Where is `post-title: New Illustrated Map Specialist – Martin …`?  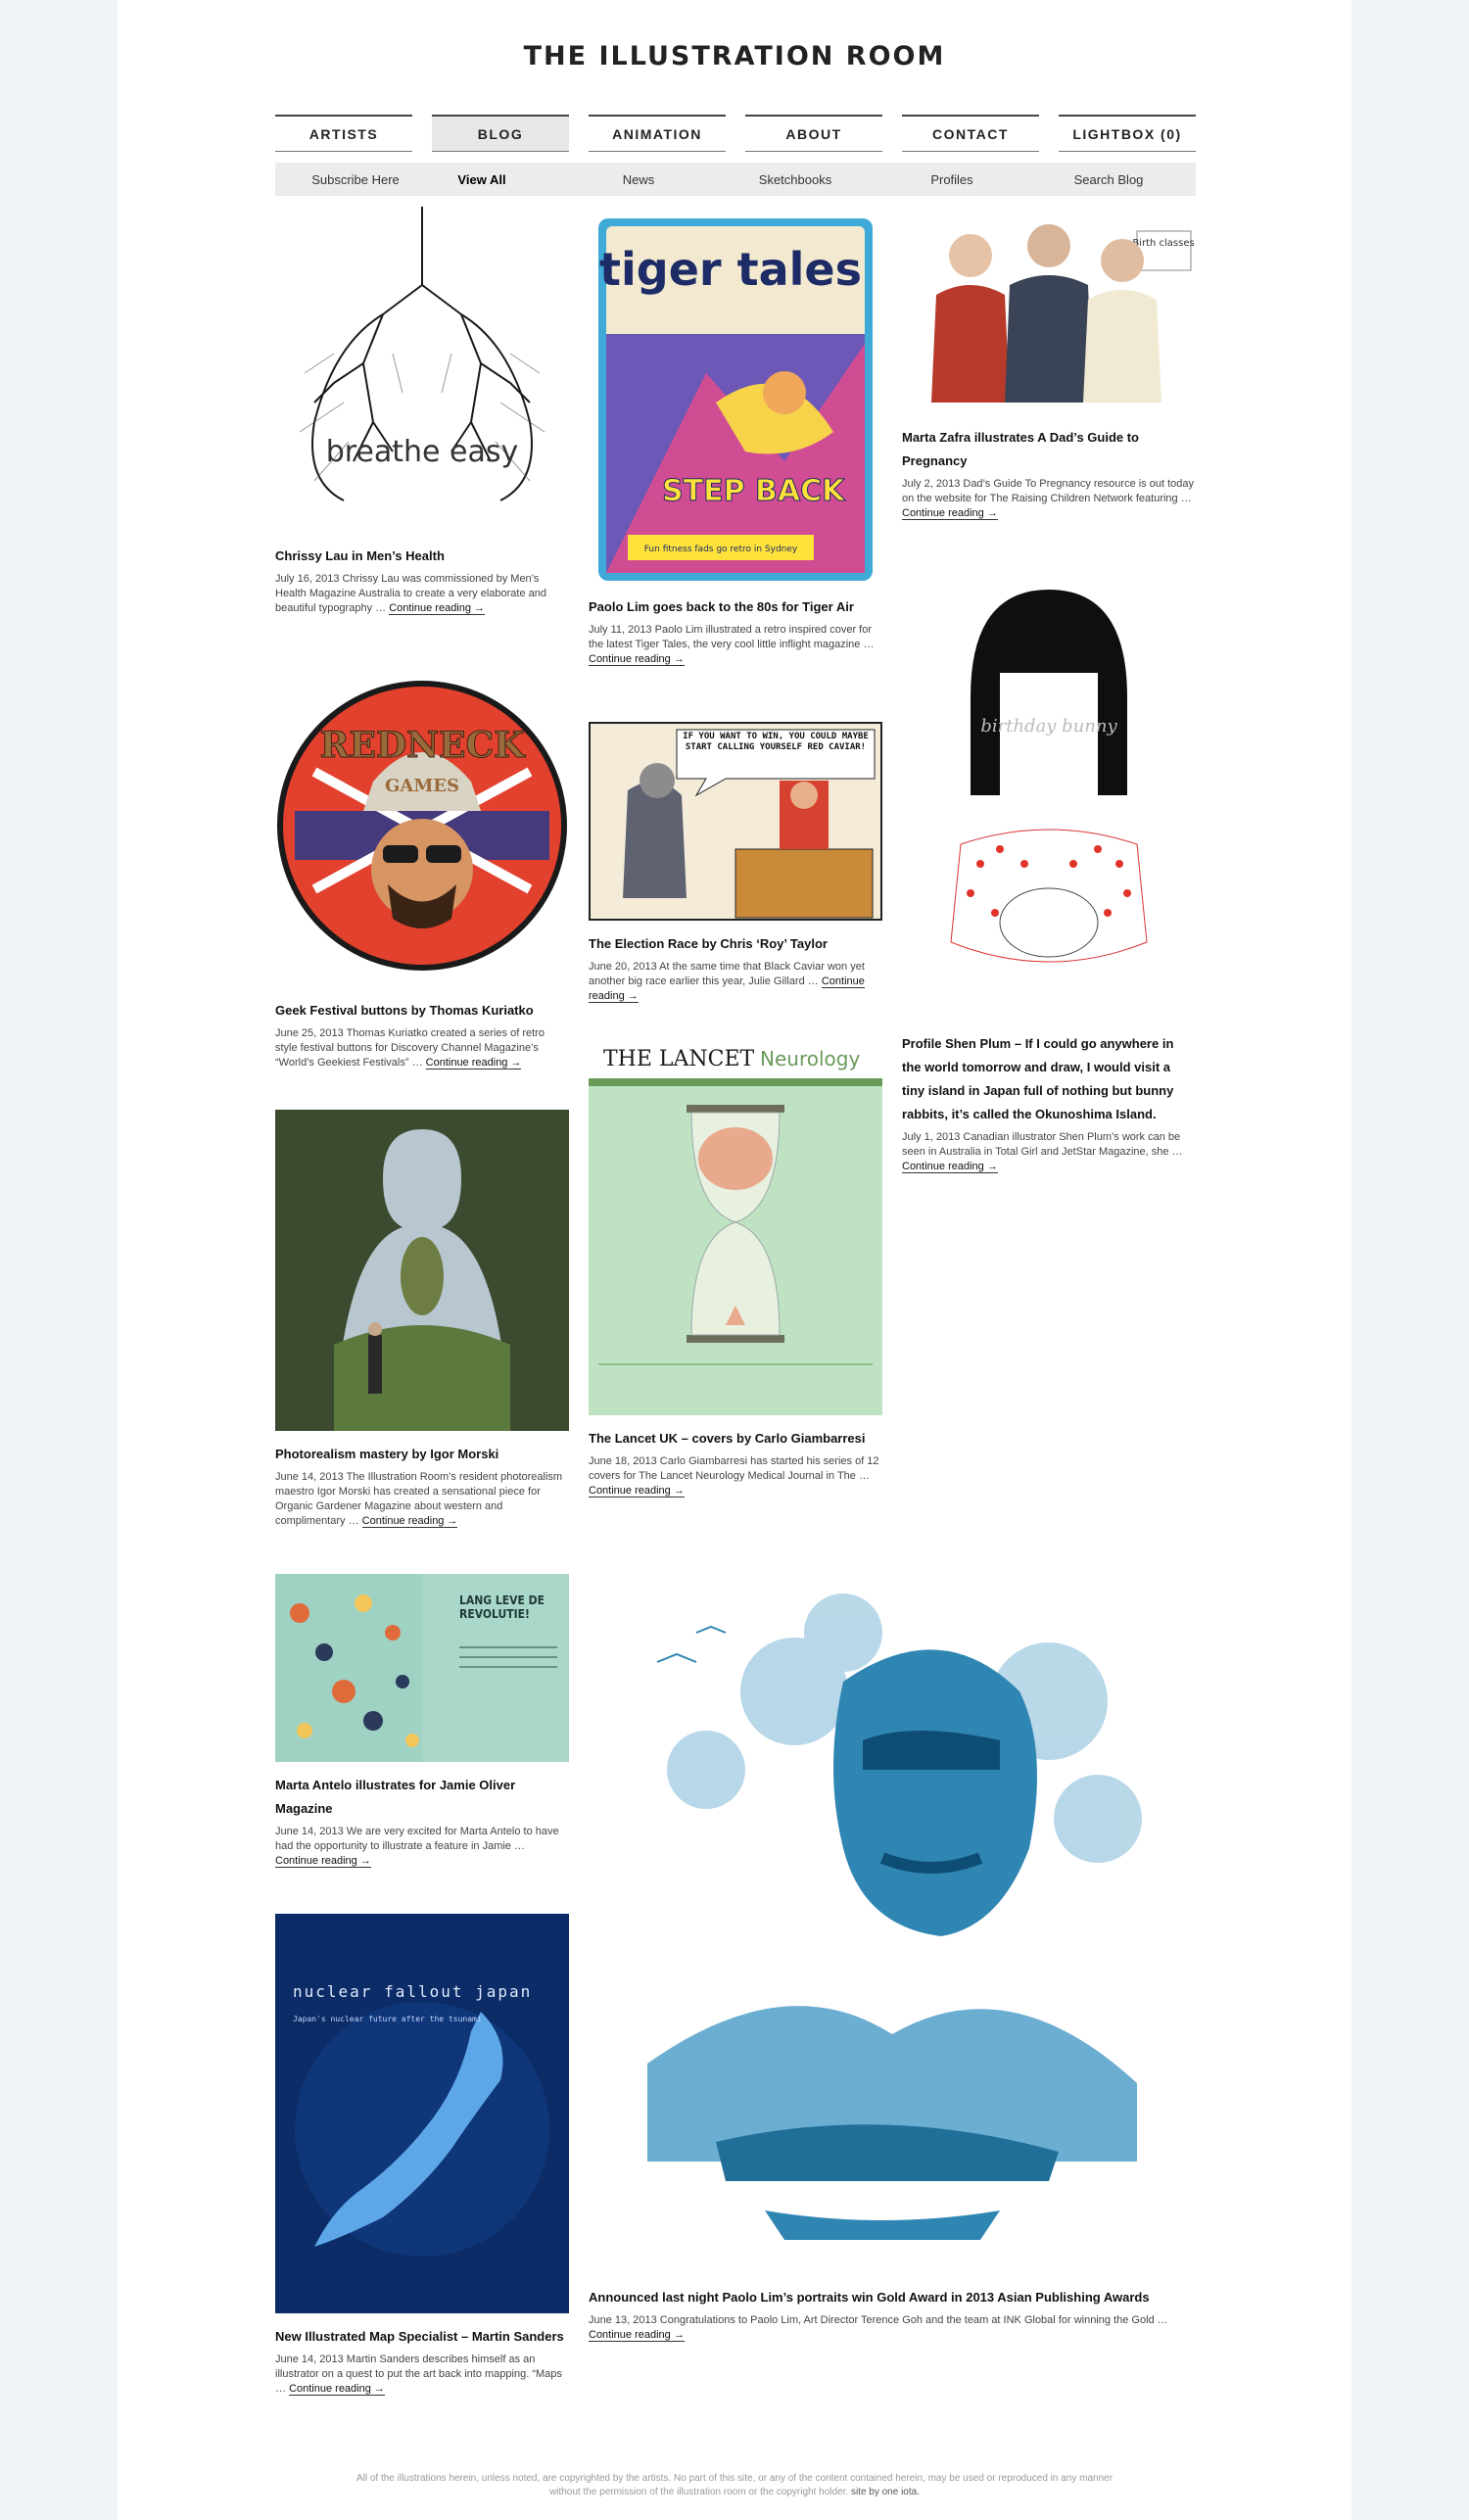
post-title: New Illustrated Map Specialist – Martin … is located at coordinates (422, 2337).